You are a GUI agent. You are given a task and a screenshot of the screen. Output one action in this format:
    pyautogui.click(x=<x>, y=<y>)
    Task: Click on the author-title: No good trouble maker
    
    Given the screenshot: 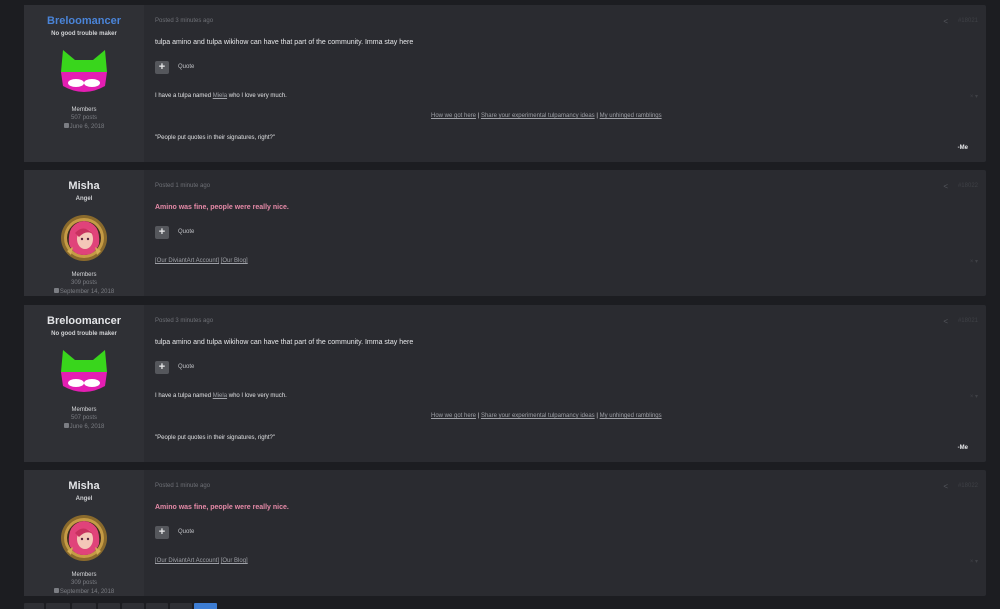 What is the action you would take?
    pyautogui.click(x=84, y=334)
    